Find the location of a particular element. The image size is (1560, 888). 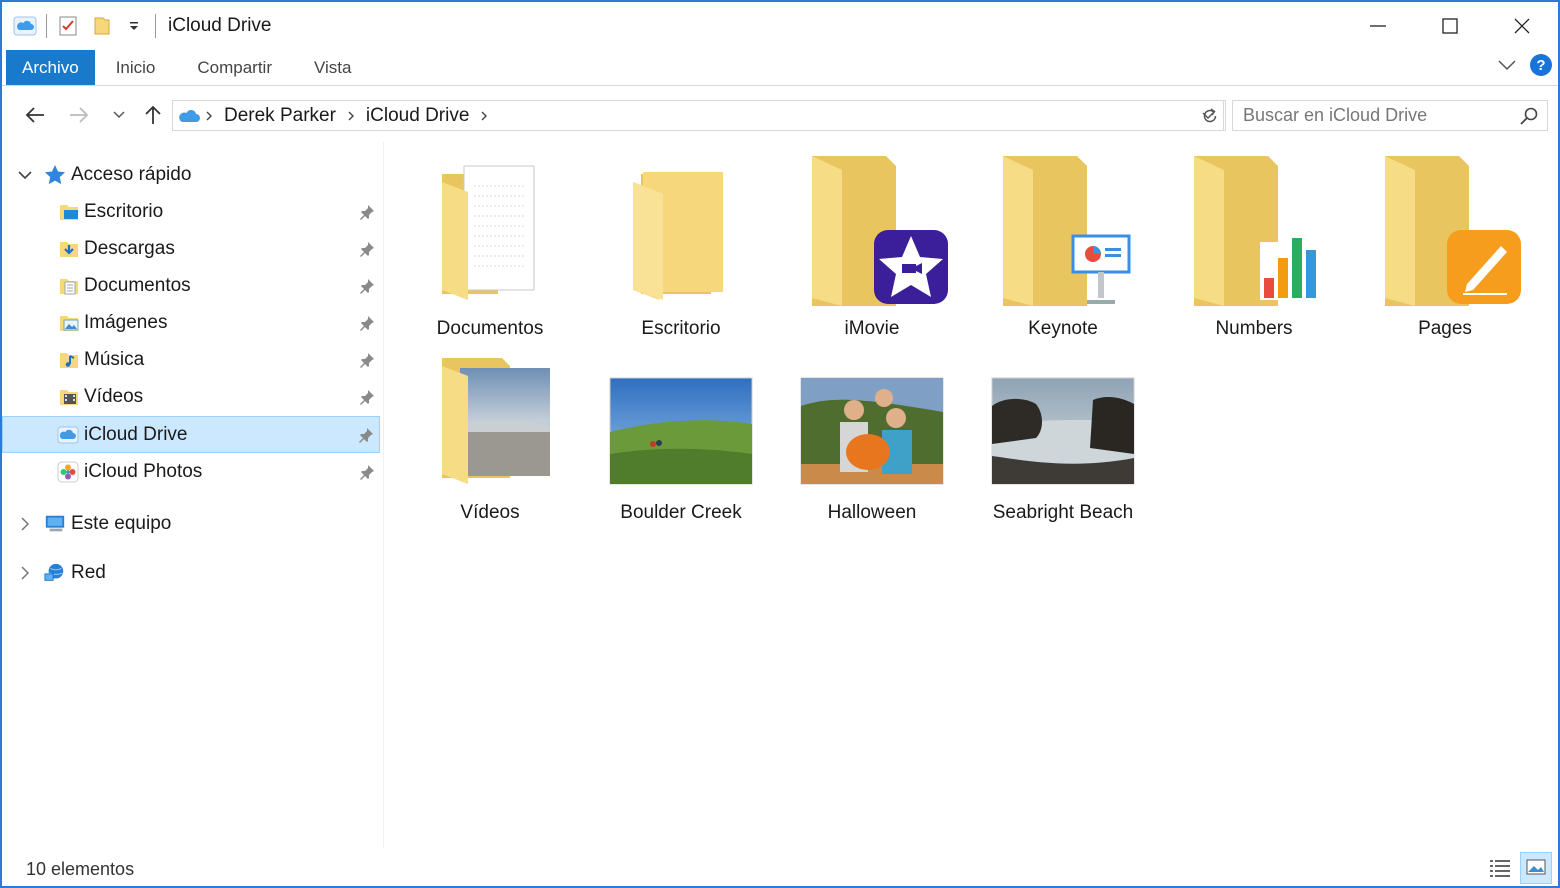

expand-ribbon-icon is located at coordinates (1507, 65).